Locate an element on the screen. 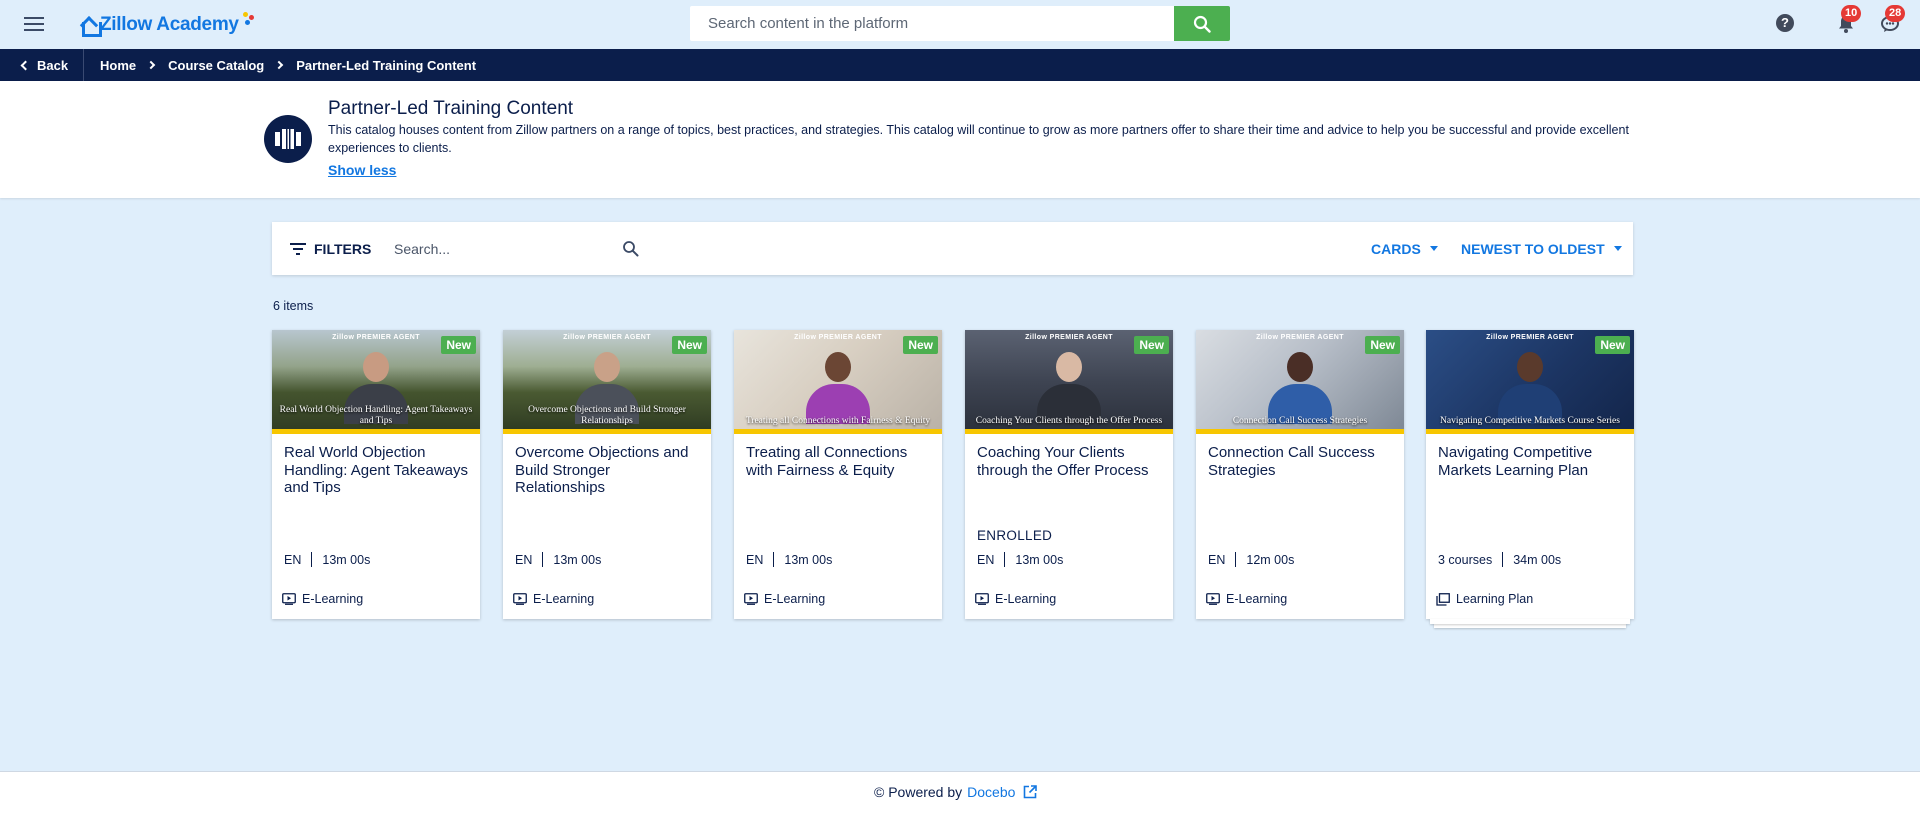 This screenshot has height=815, width=1920. thumbnail-caption: Connection Call Success Strategies is located at coordinates (1300, 421).